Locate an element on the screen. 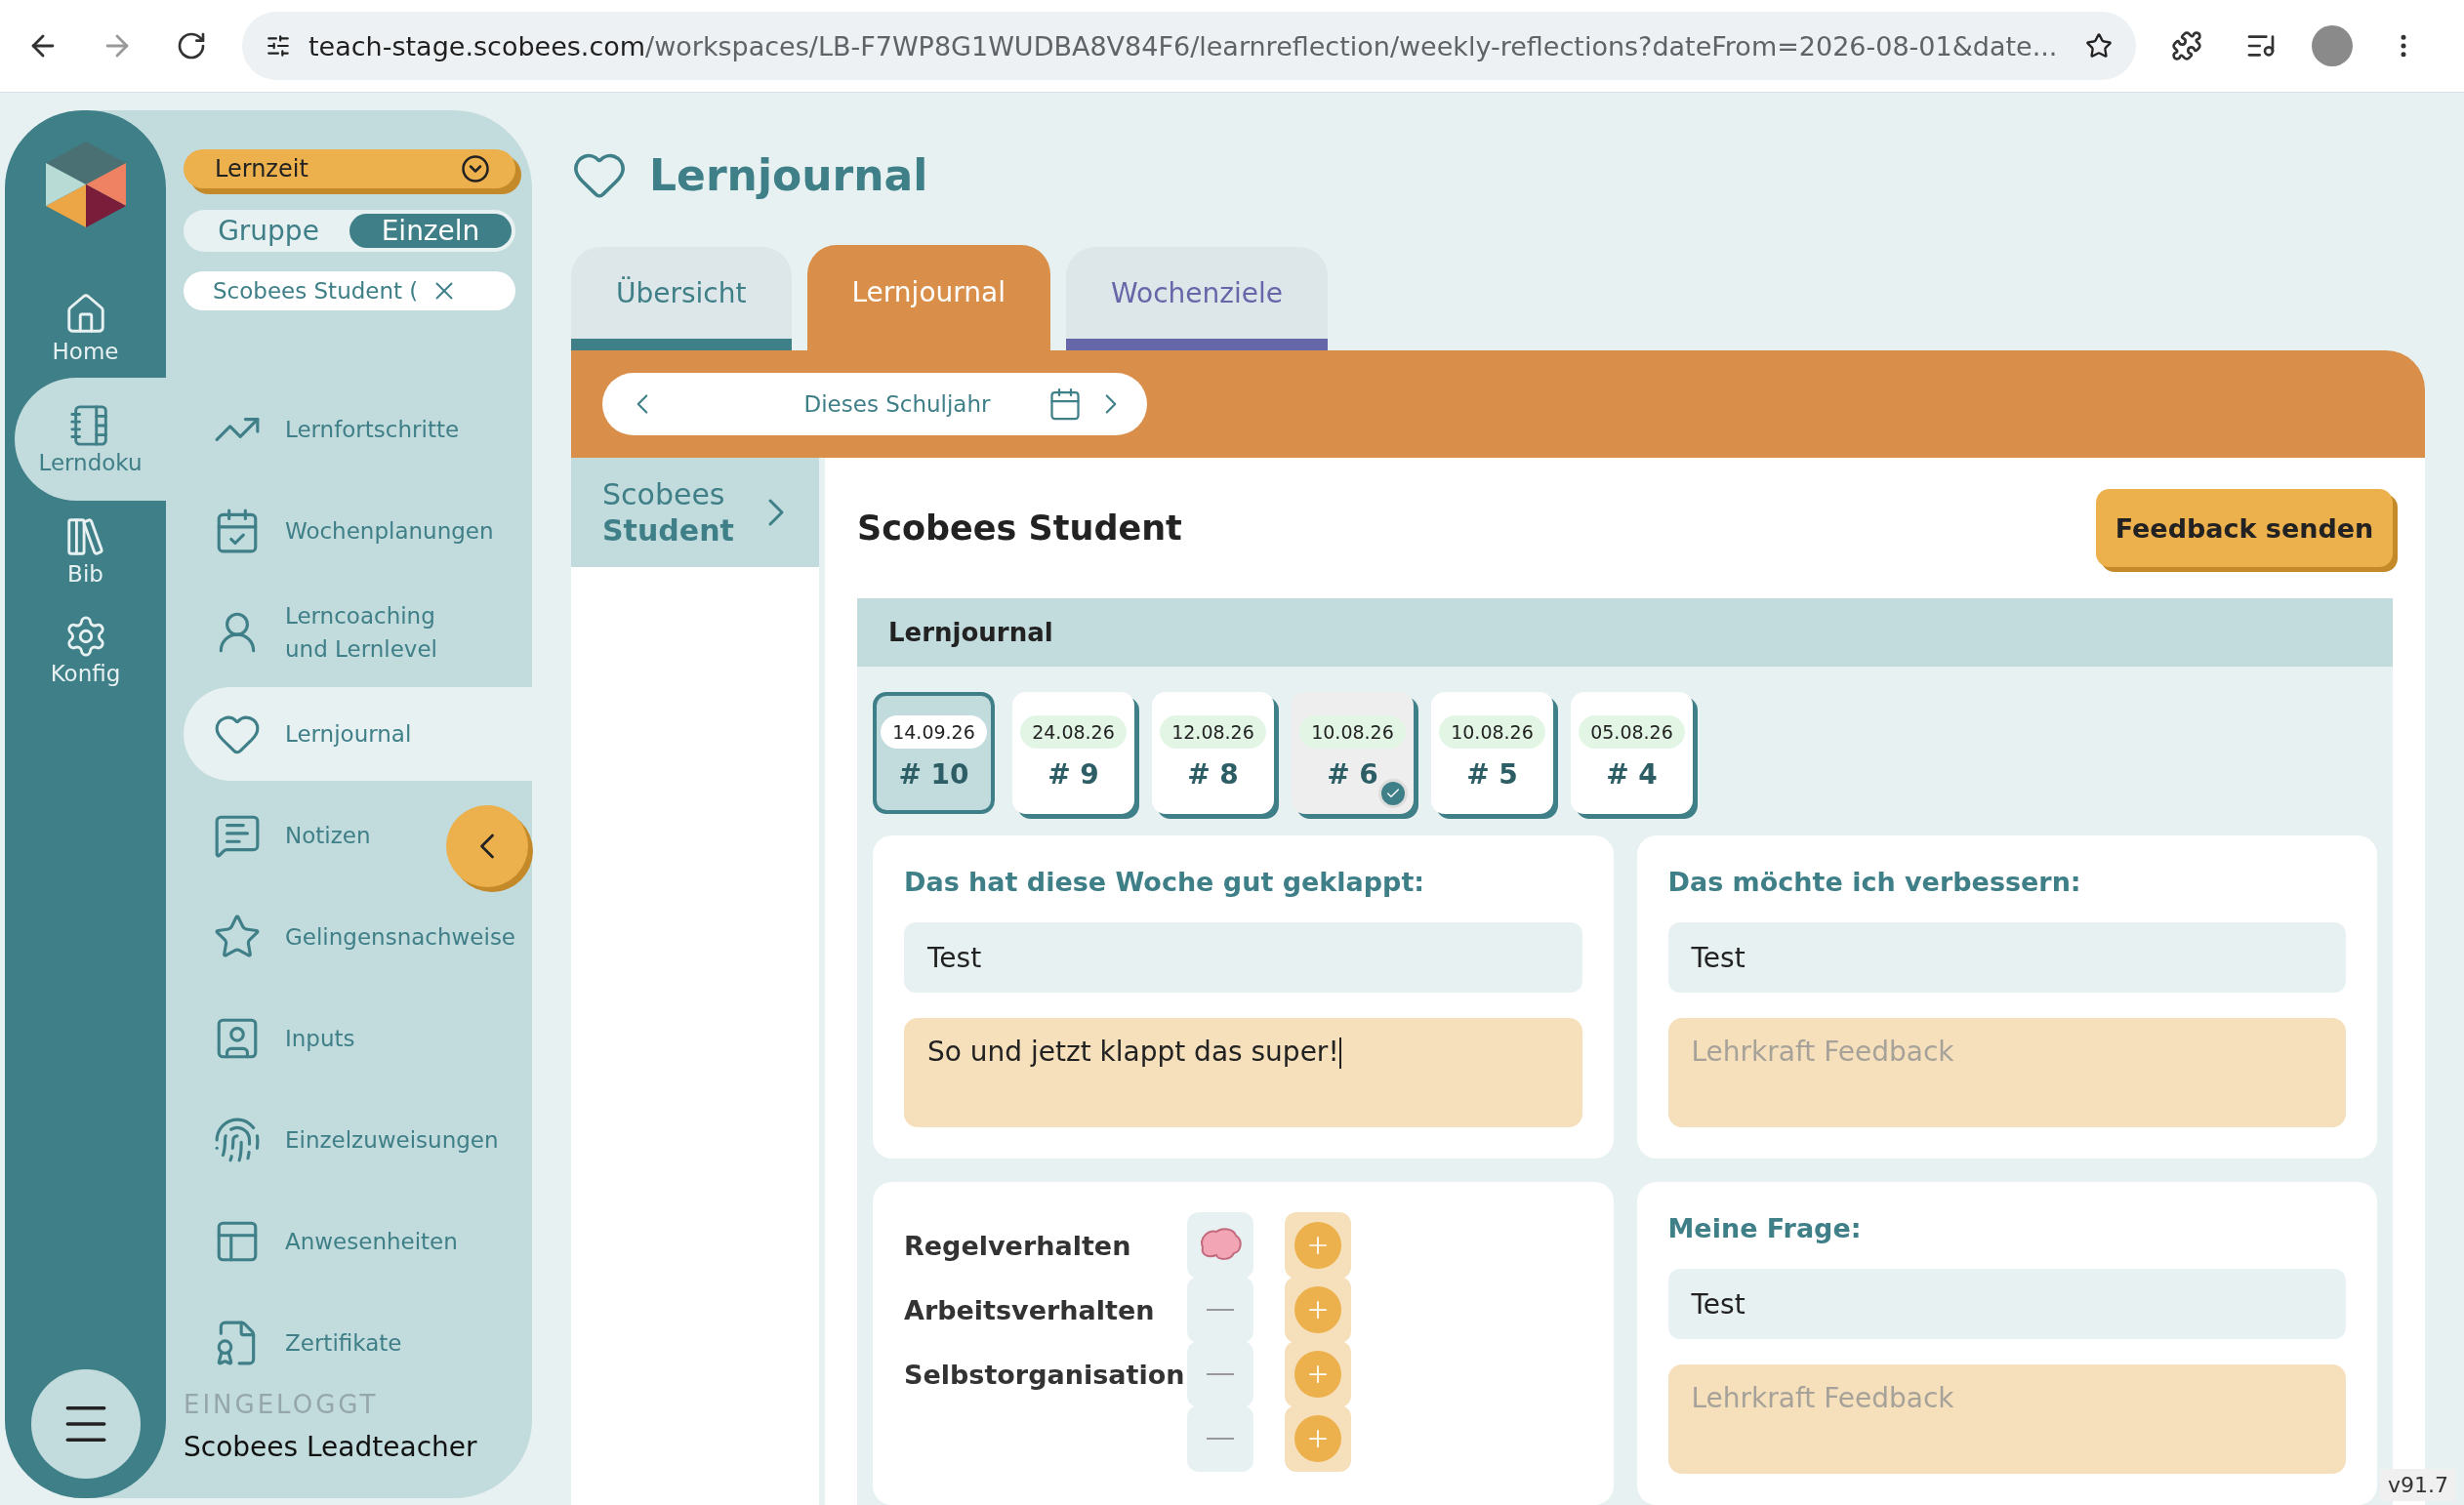  check-icon is located at coordinates (1393, 793).